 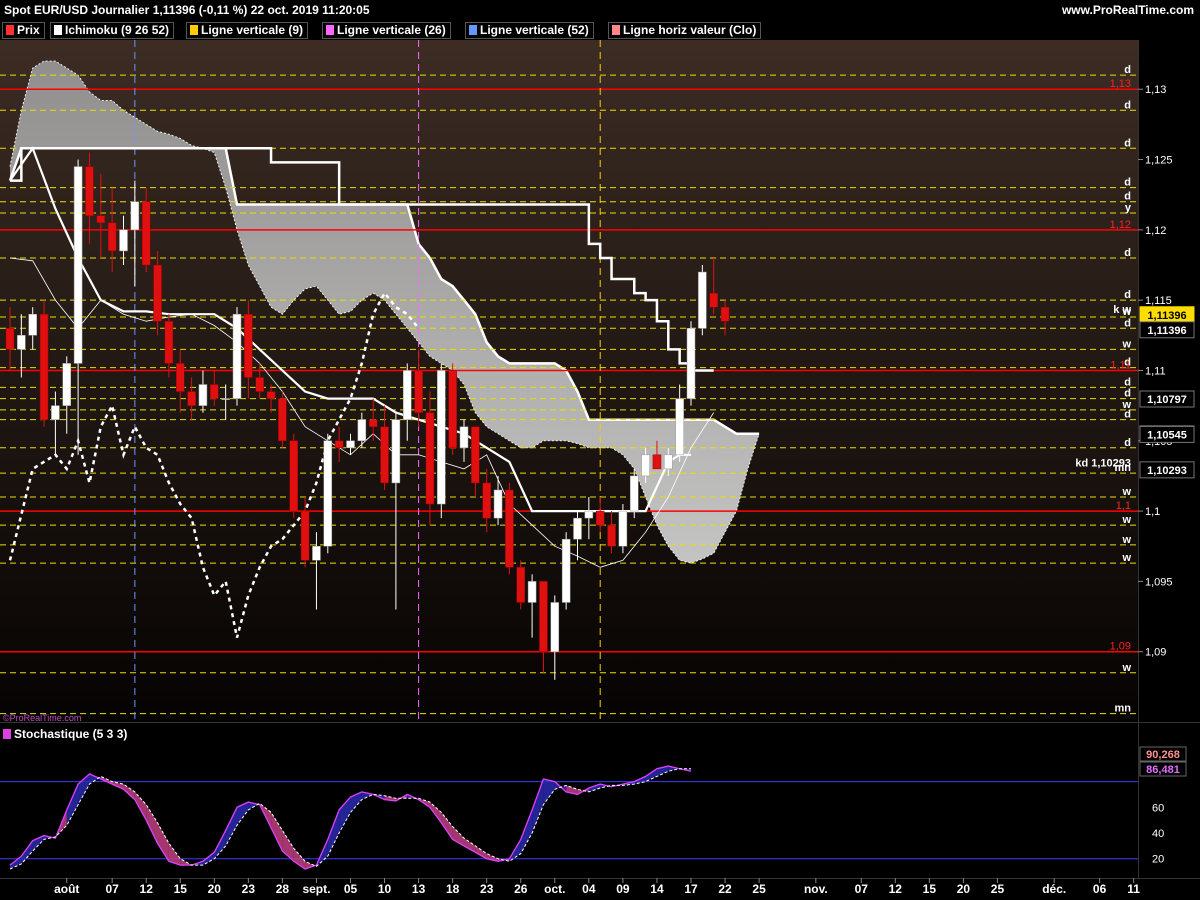 I want to click on kw-label: k w, so click(x=1122, y=310).